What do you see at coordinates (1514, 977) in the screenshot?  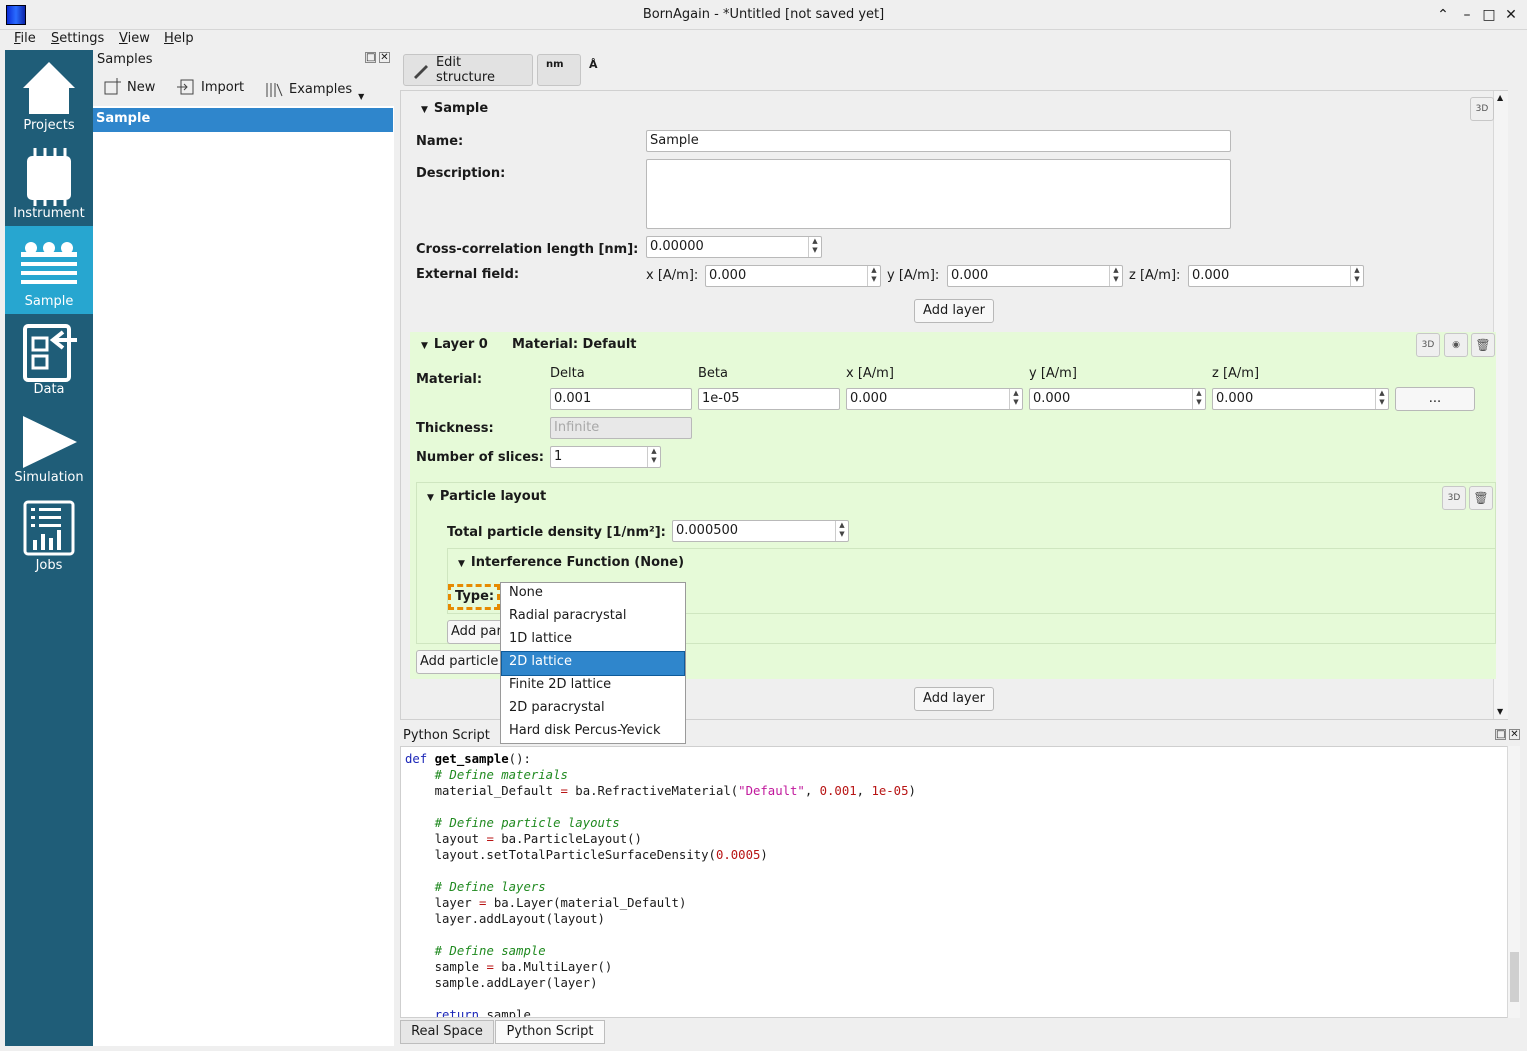 I see `scroll-thumb` at bounding box center [1514, 977].